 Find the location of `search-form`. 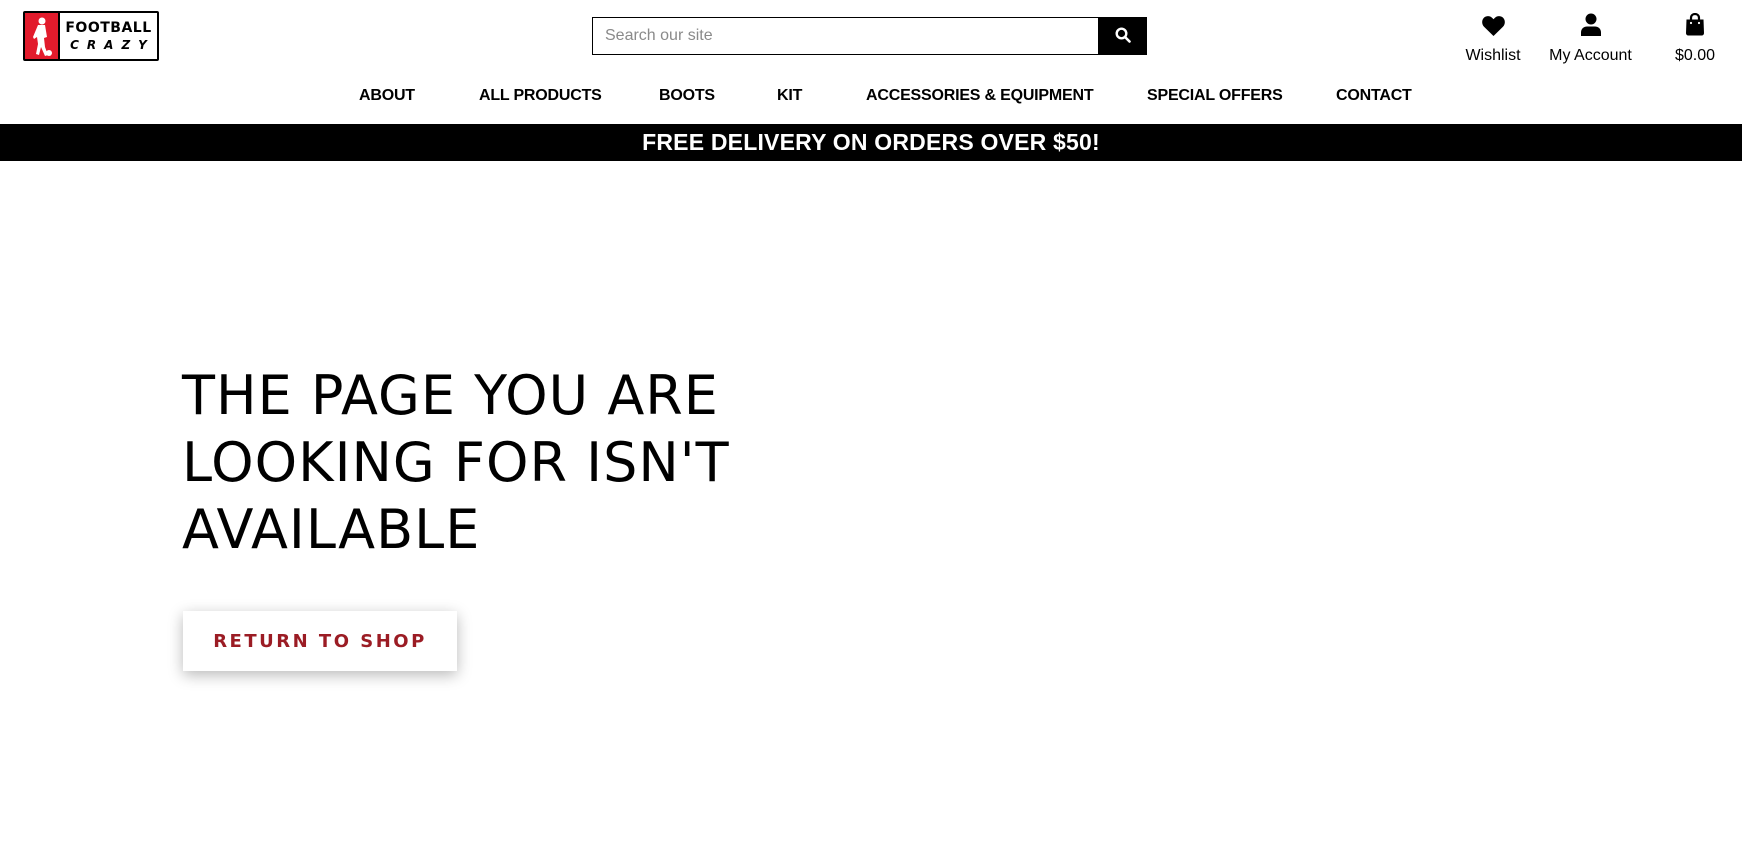

search-form is located at coordinates (869, 36).